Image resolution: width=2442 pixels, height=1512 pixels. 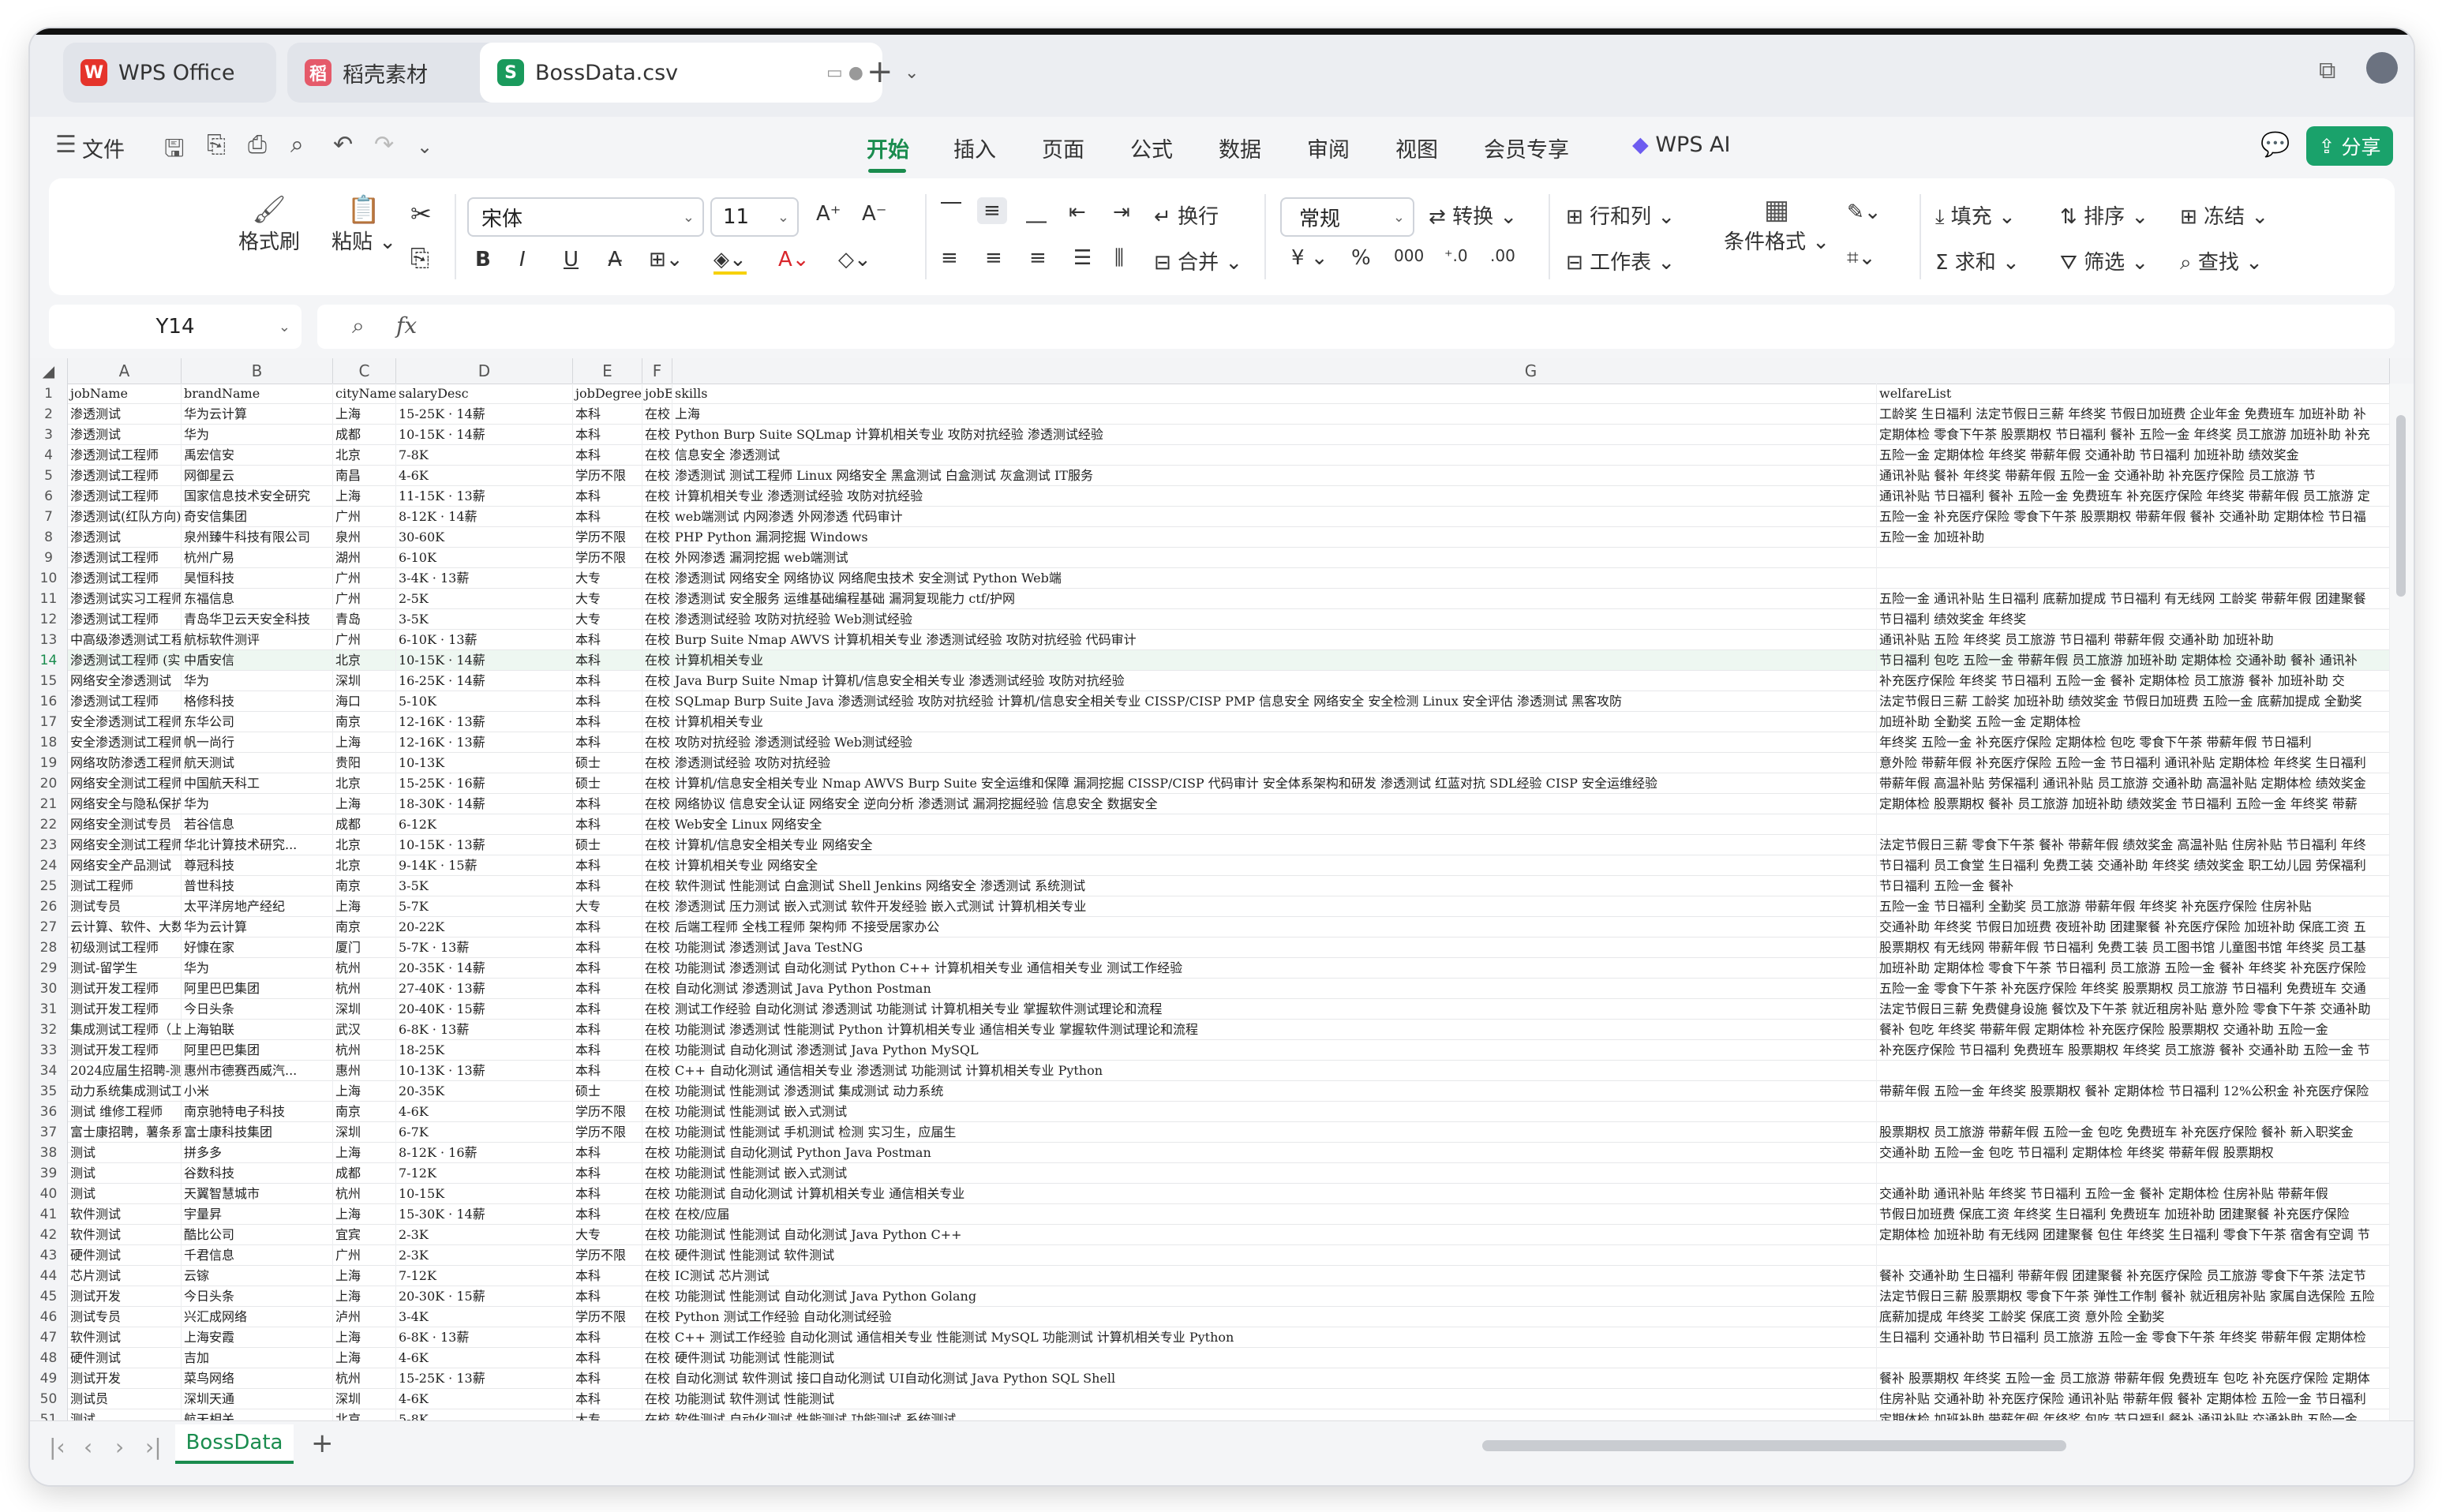 I want to click on cell-brandname: 尊冠科技, so click(x=257, y=866).